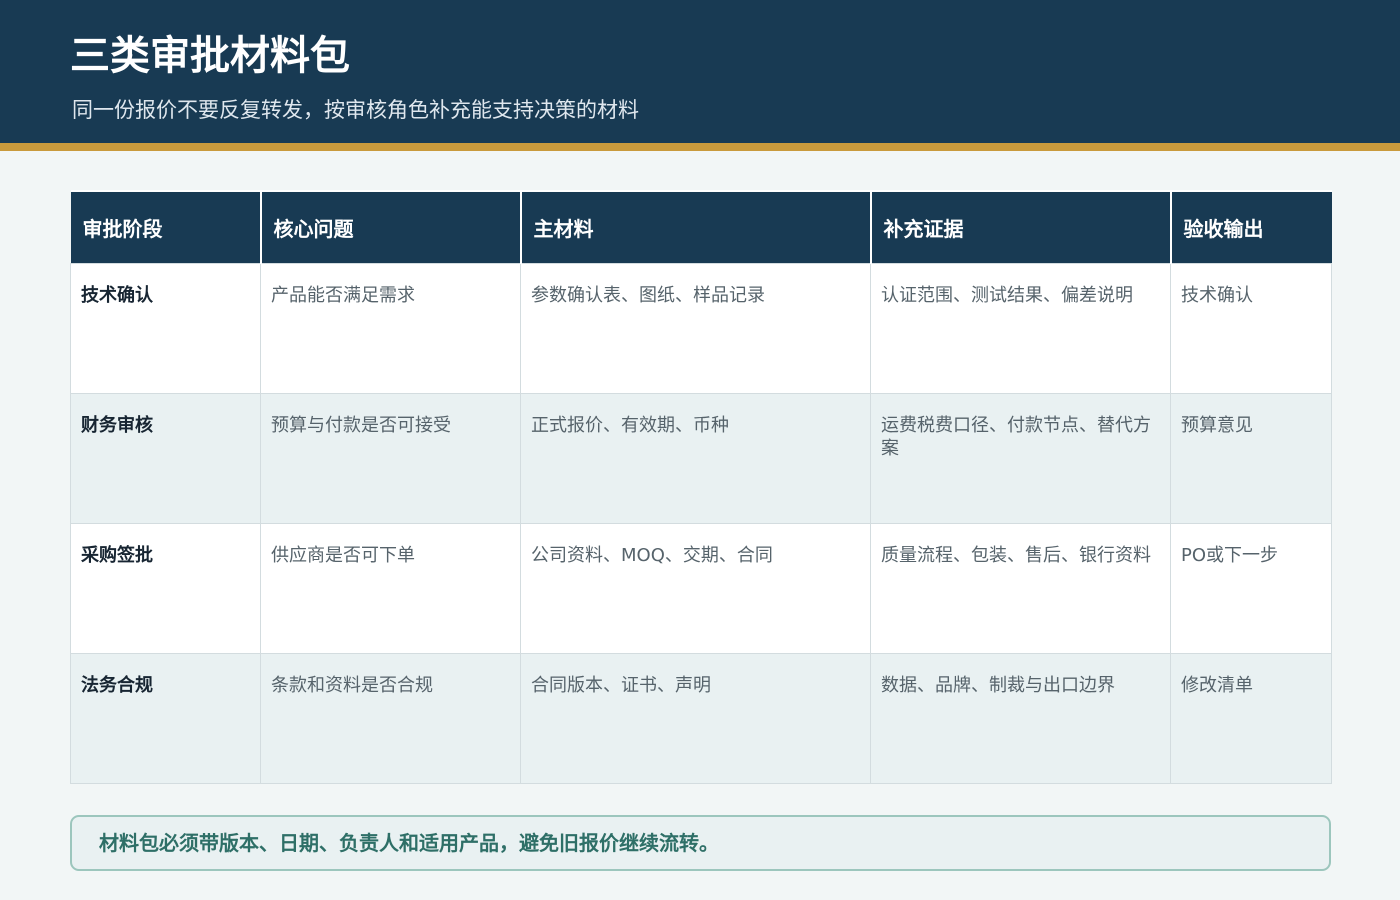  Describe the element at coordinates (165, 458) in the screenshot. I see `stage-cell: 财务审核` at that location.